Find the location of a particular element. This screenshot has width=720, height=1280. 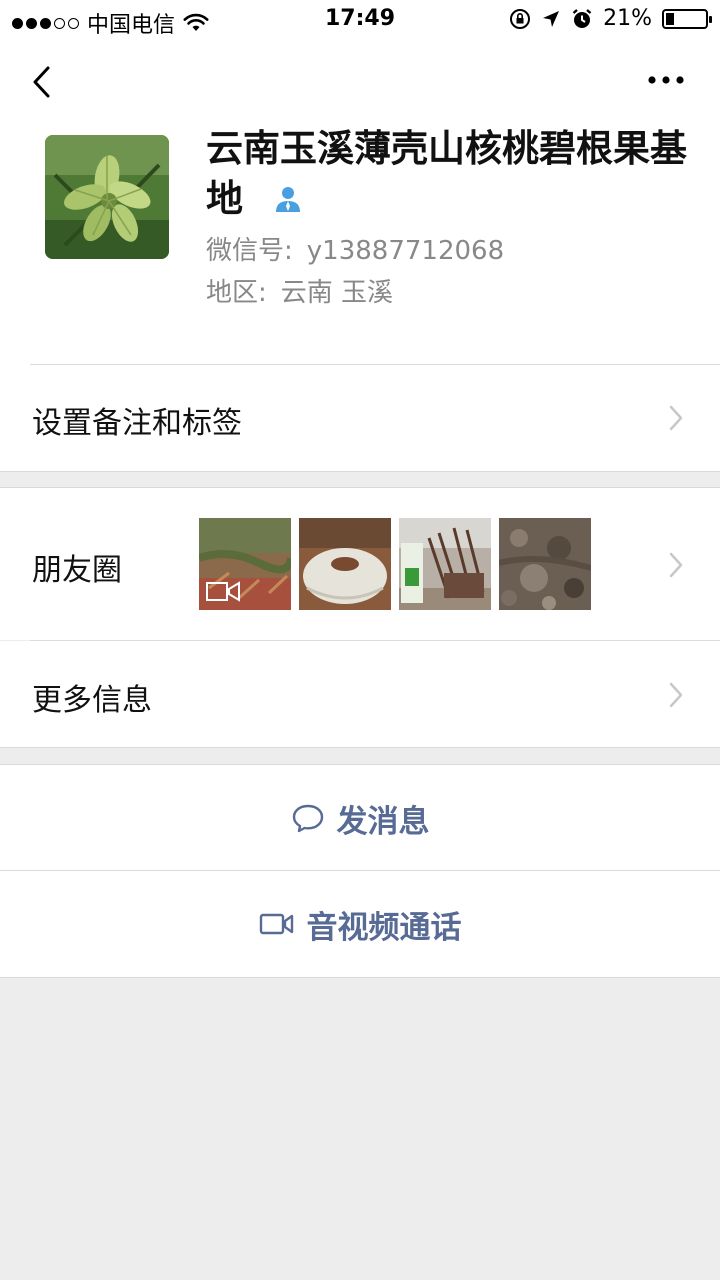

set-remark-label: 设置备注和标签 is located at coordinates (137, 423).